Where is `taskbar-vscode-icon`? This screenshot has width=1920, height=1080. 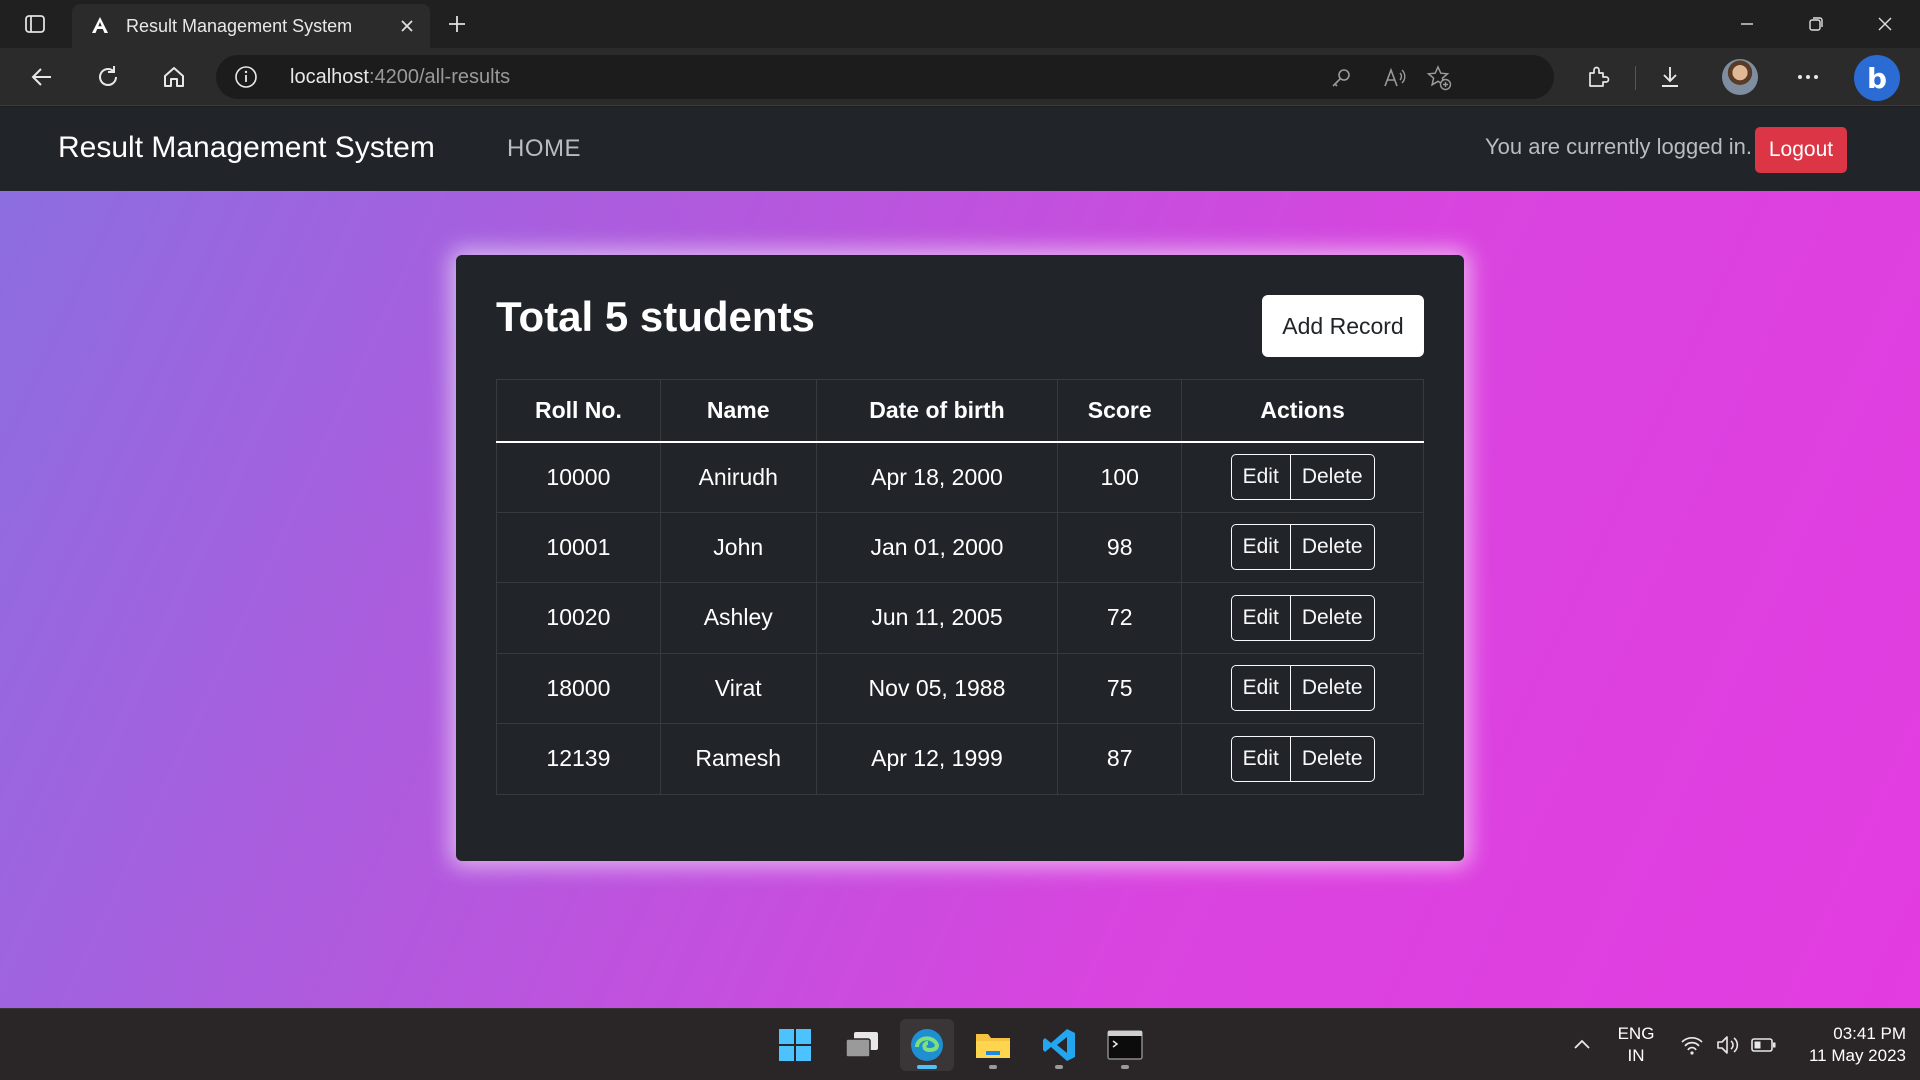 taskbar-vscode-icon is located at coordinates (1059, 1045).